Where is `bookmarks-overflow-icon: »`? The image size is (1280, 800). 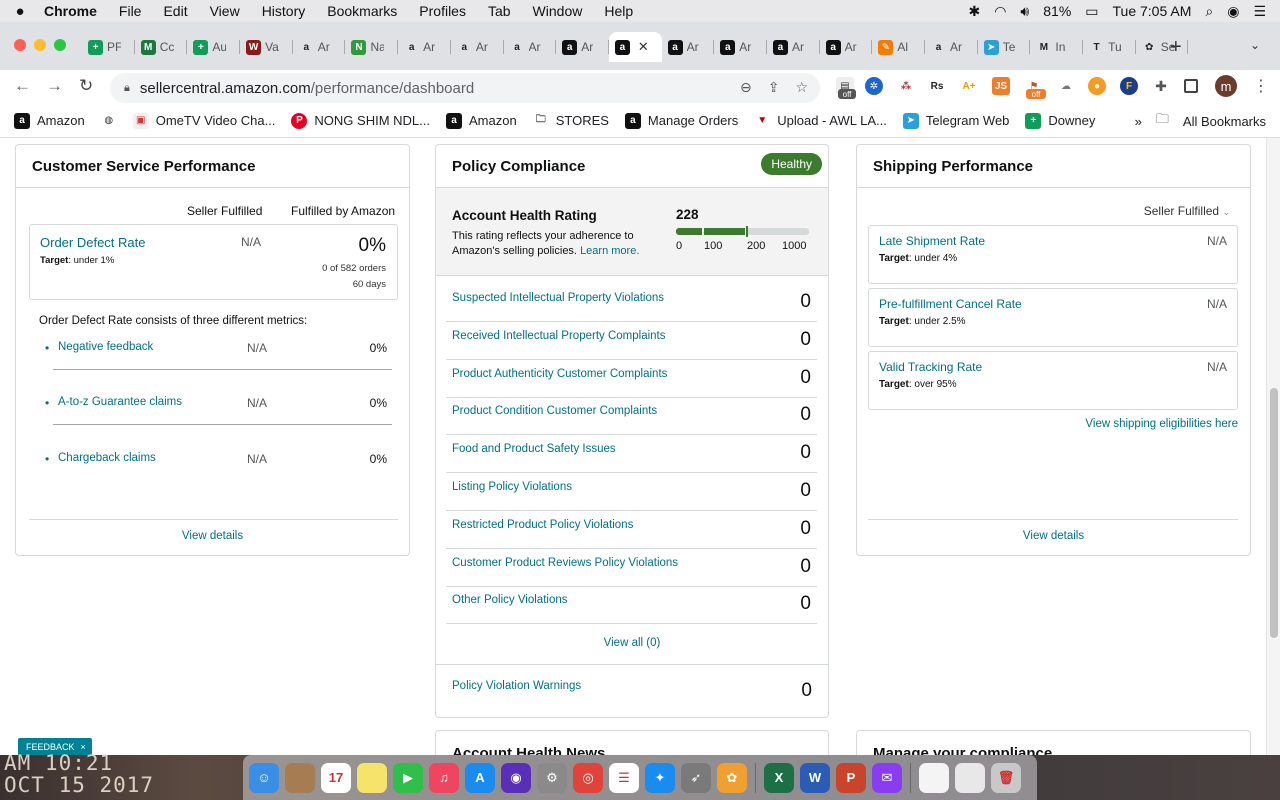 bookmarks-overflow-icon: » is located at coordinates (1138, 121).